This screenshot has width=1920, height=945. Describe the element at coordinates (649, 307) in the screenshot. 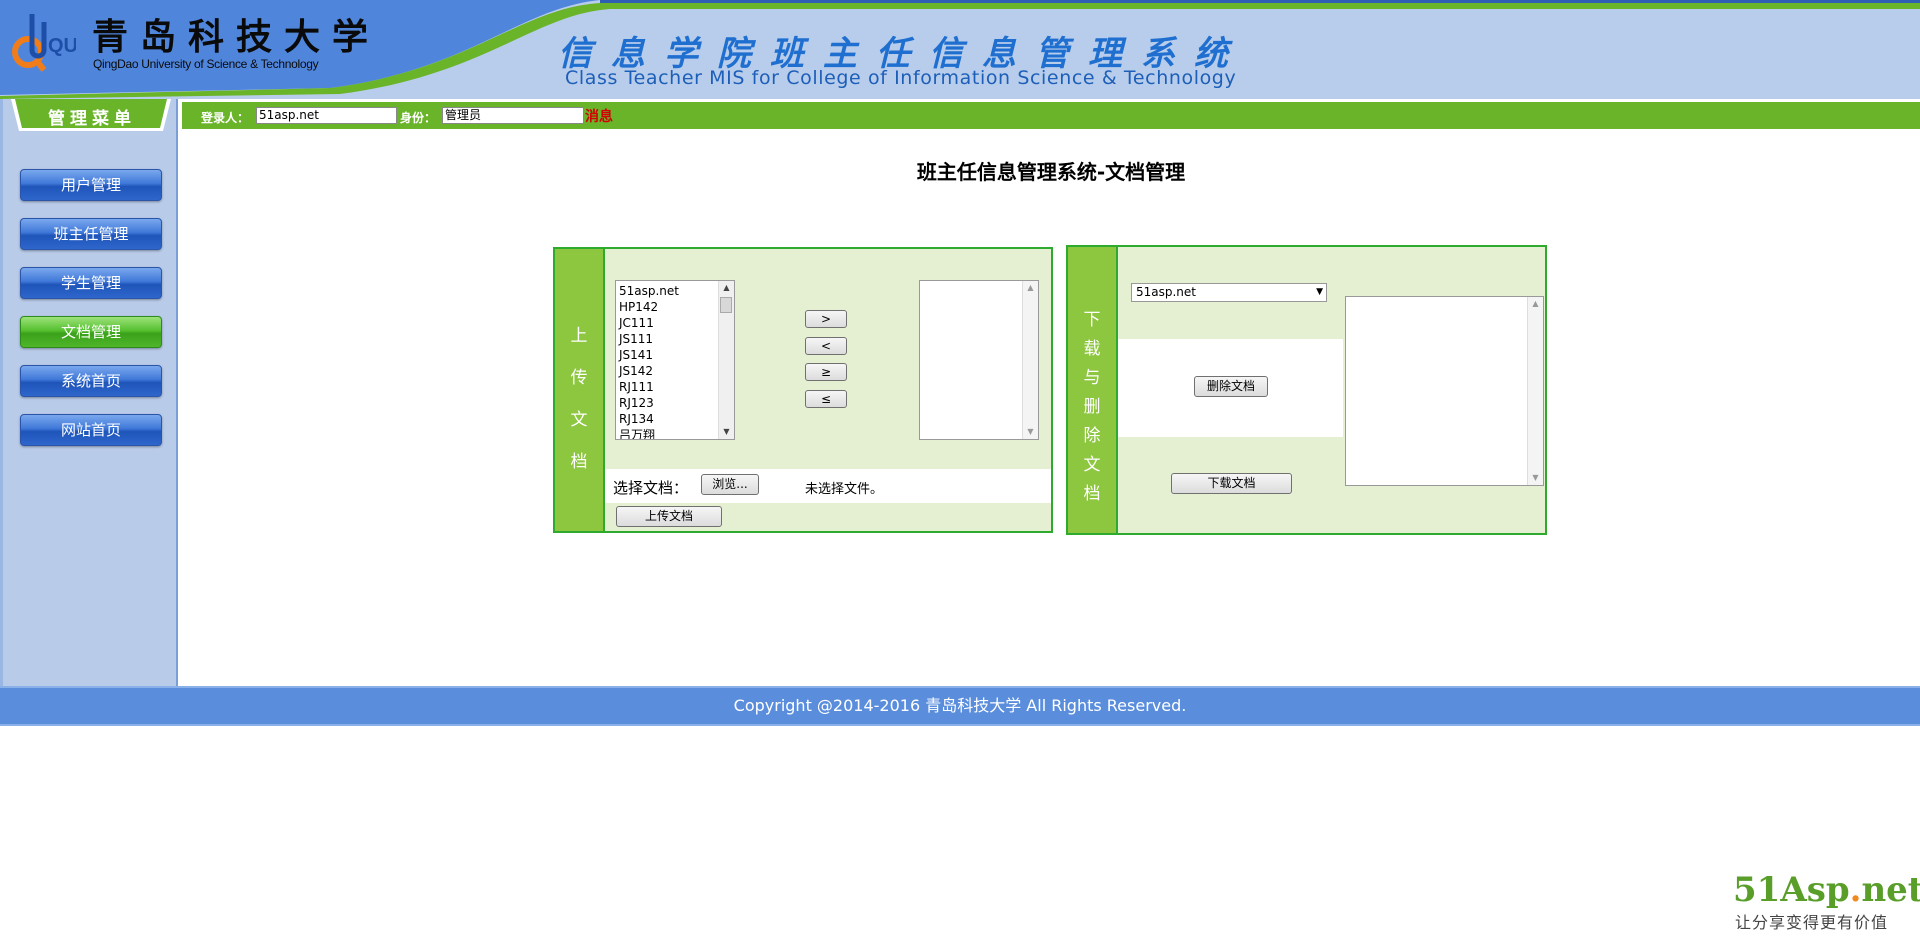

I see `list-item: HP142` at that location.